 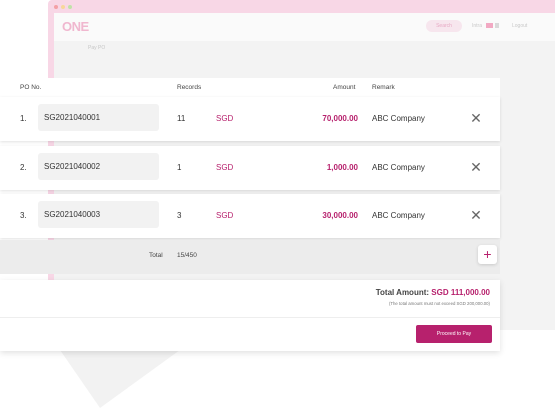 What do you see at coordinates (187, 255) in the screenshot?
I see `total-records: 15/450` at bounding box center [187, 255].